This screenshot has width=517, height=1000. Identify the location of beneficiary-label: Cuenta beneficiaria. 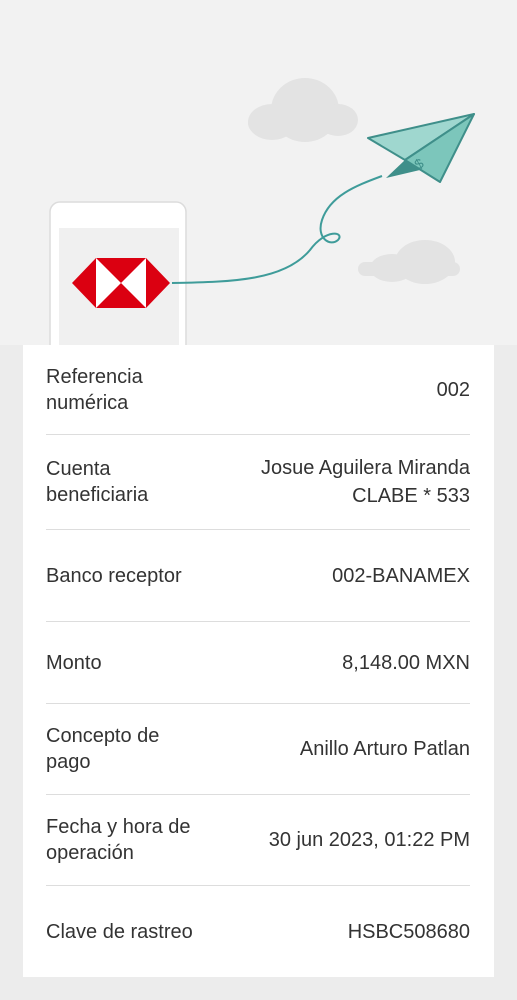
(97, 482).